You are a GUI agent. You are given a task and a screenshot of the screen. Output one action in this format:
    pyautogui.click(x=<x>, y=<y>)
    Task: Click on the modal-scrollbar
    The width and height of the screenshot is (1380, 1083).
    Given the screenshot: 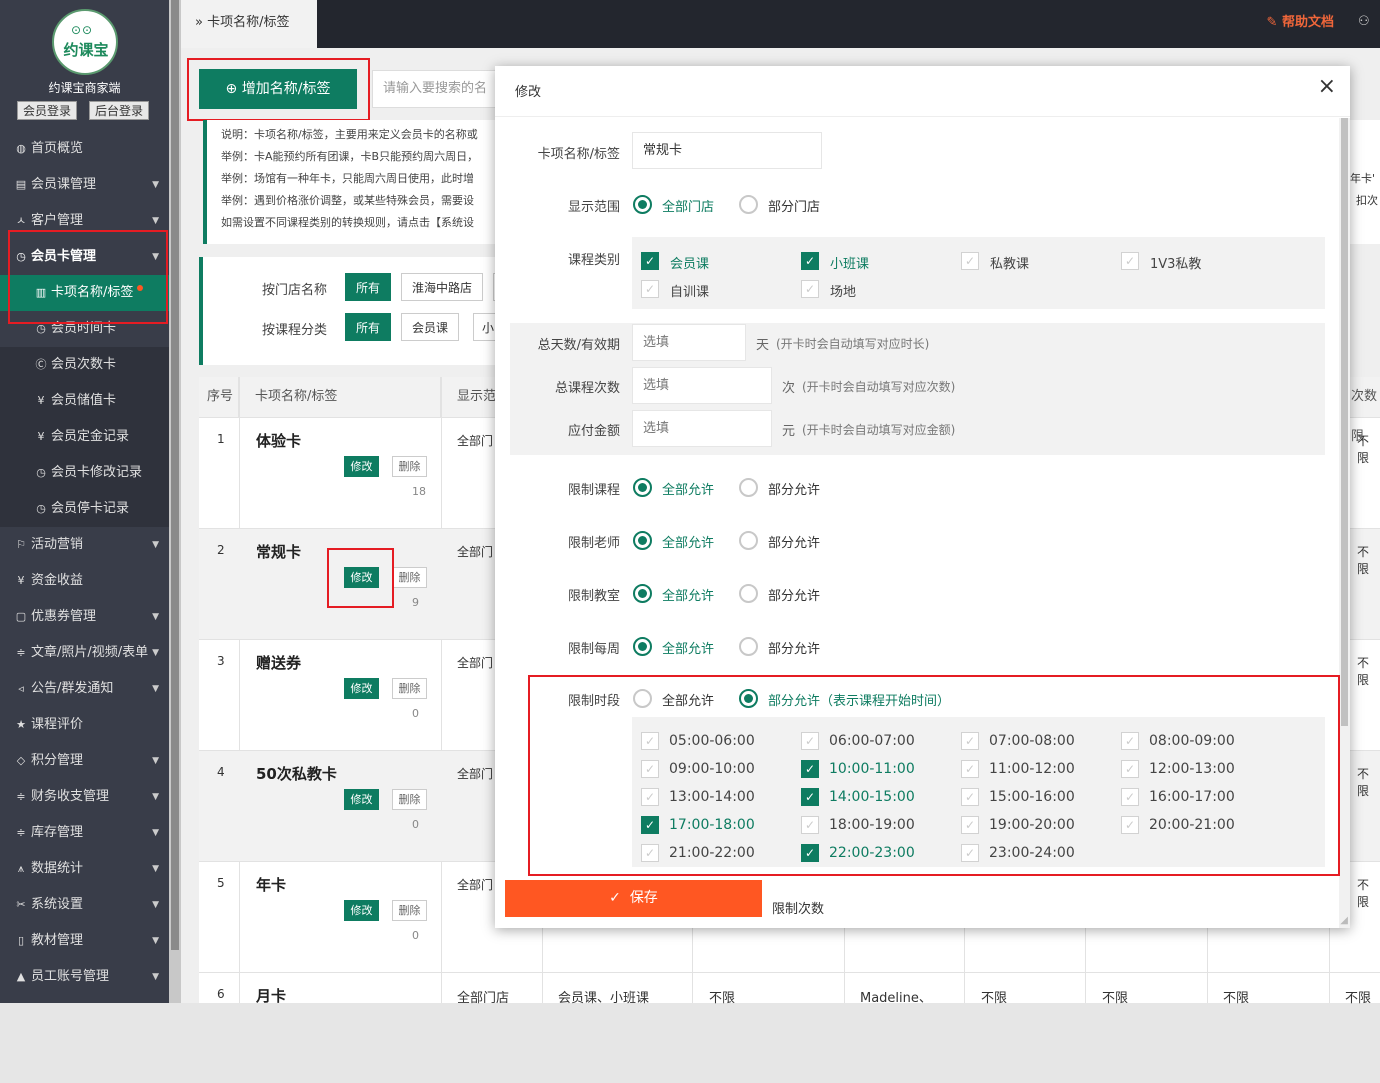 What is the action you would take?
    pyautogui.click(x=1344, y=523)
    